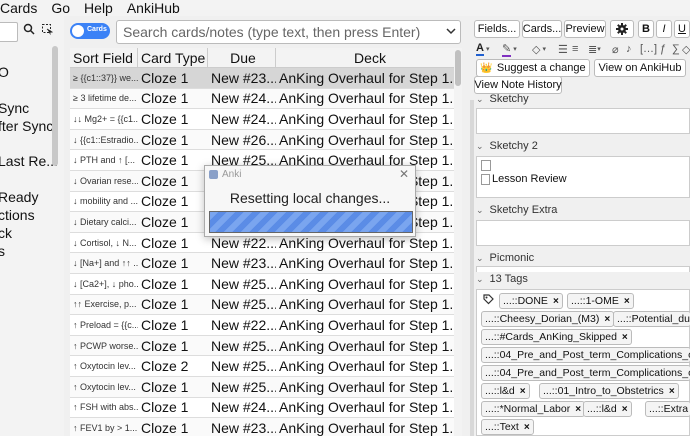  What do you see at coordinates (583, 233) in the screenshot?
I see `field-sketchy-extra` at bounding box center [583, 233].